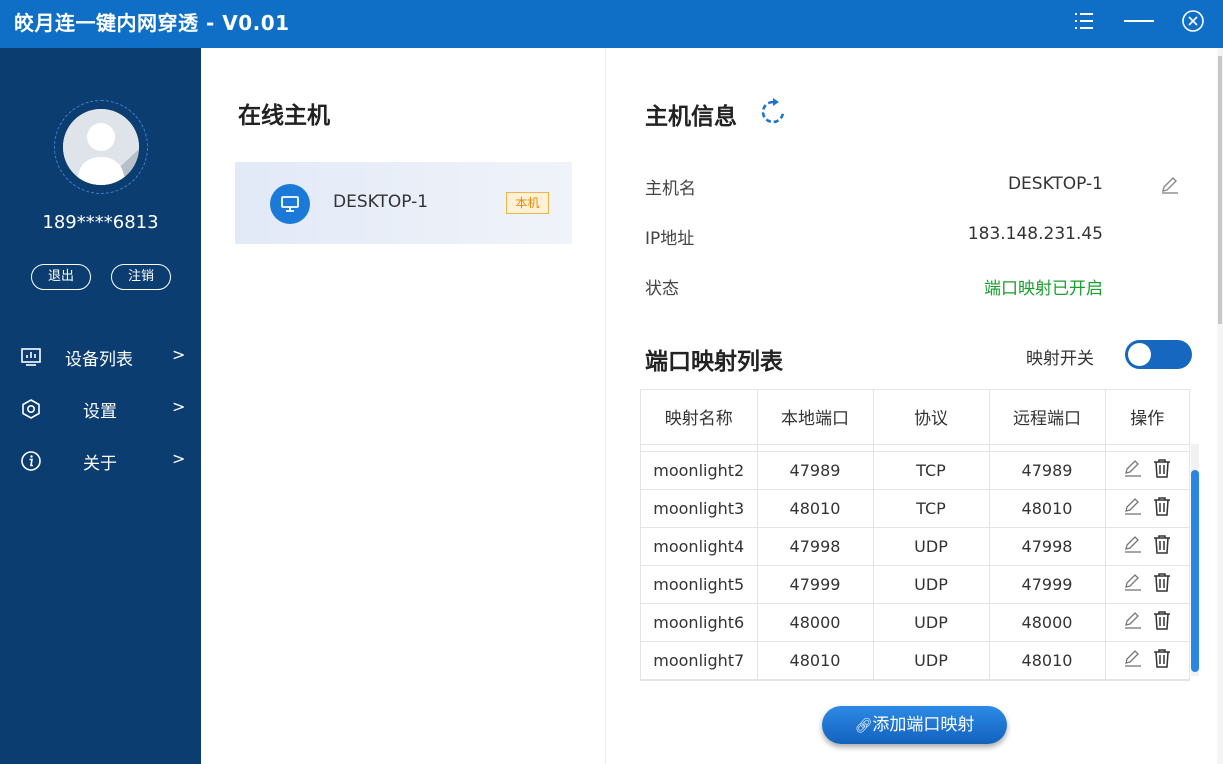 The image size is (1223, 764). What do you see at coordinates (699, 622) in the screenshot?
I see `mapping-name-cell: moonlight6` at bounding box center [699, 622].